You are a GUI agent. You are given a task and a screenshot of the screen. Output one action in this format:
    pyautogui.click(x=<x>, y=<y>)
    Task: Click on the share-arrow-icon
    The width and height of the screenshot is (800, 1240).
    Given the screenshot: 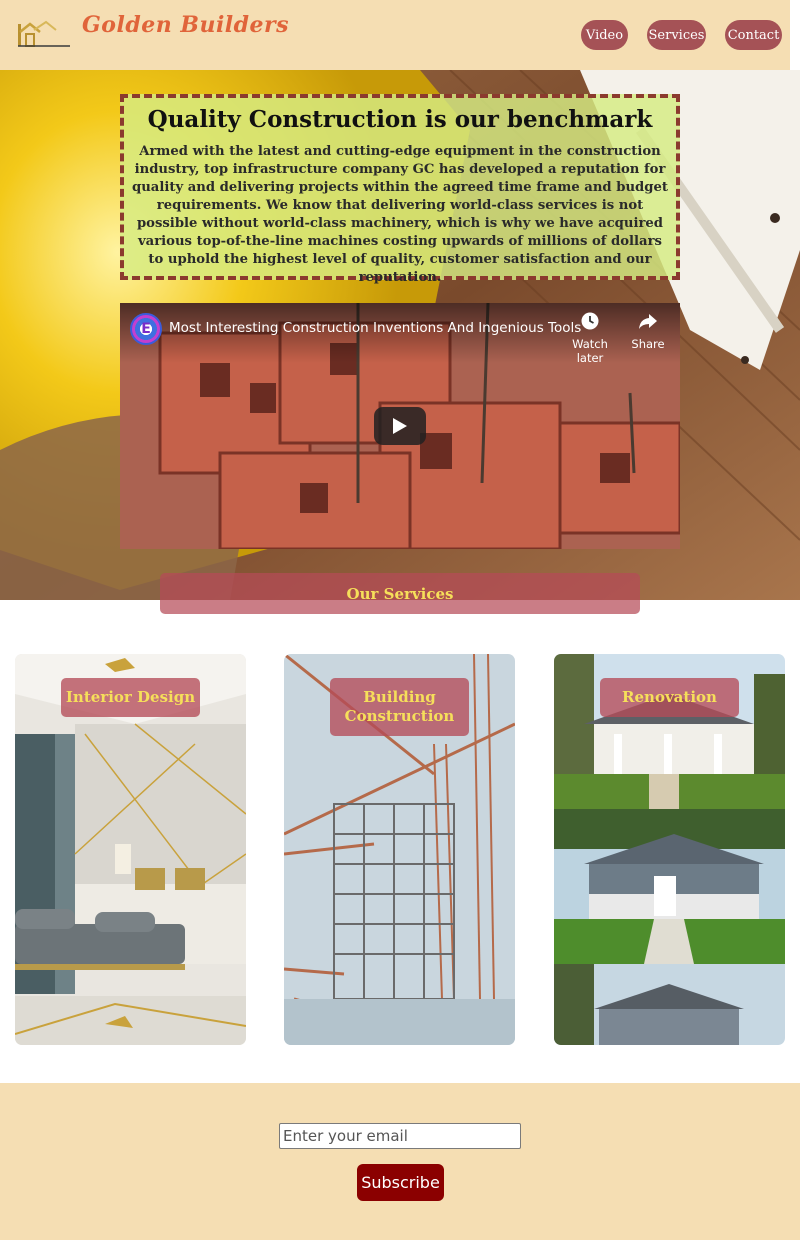 What is the action you would take?
    pyautogui.click(x=648, y=321)
    